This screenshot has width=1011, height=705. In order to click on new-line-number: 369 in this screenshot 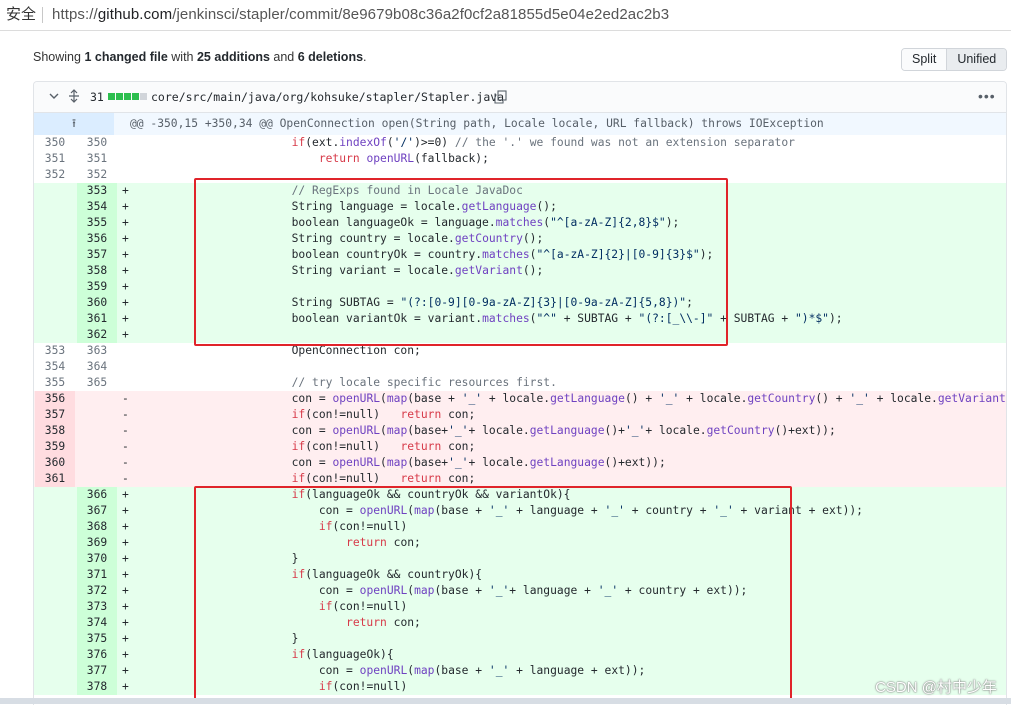, I will do `click(97, 543)`.